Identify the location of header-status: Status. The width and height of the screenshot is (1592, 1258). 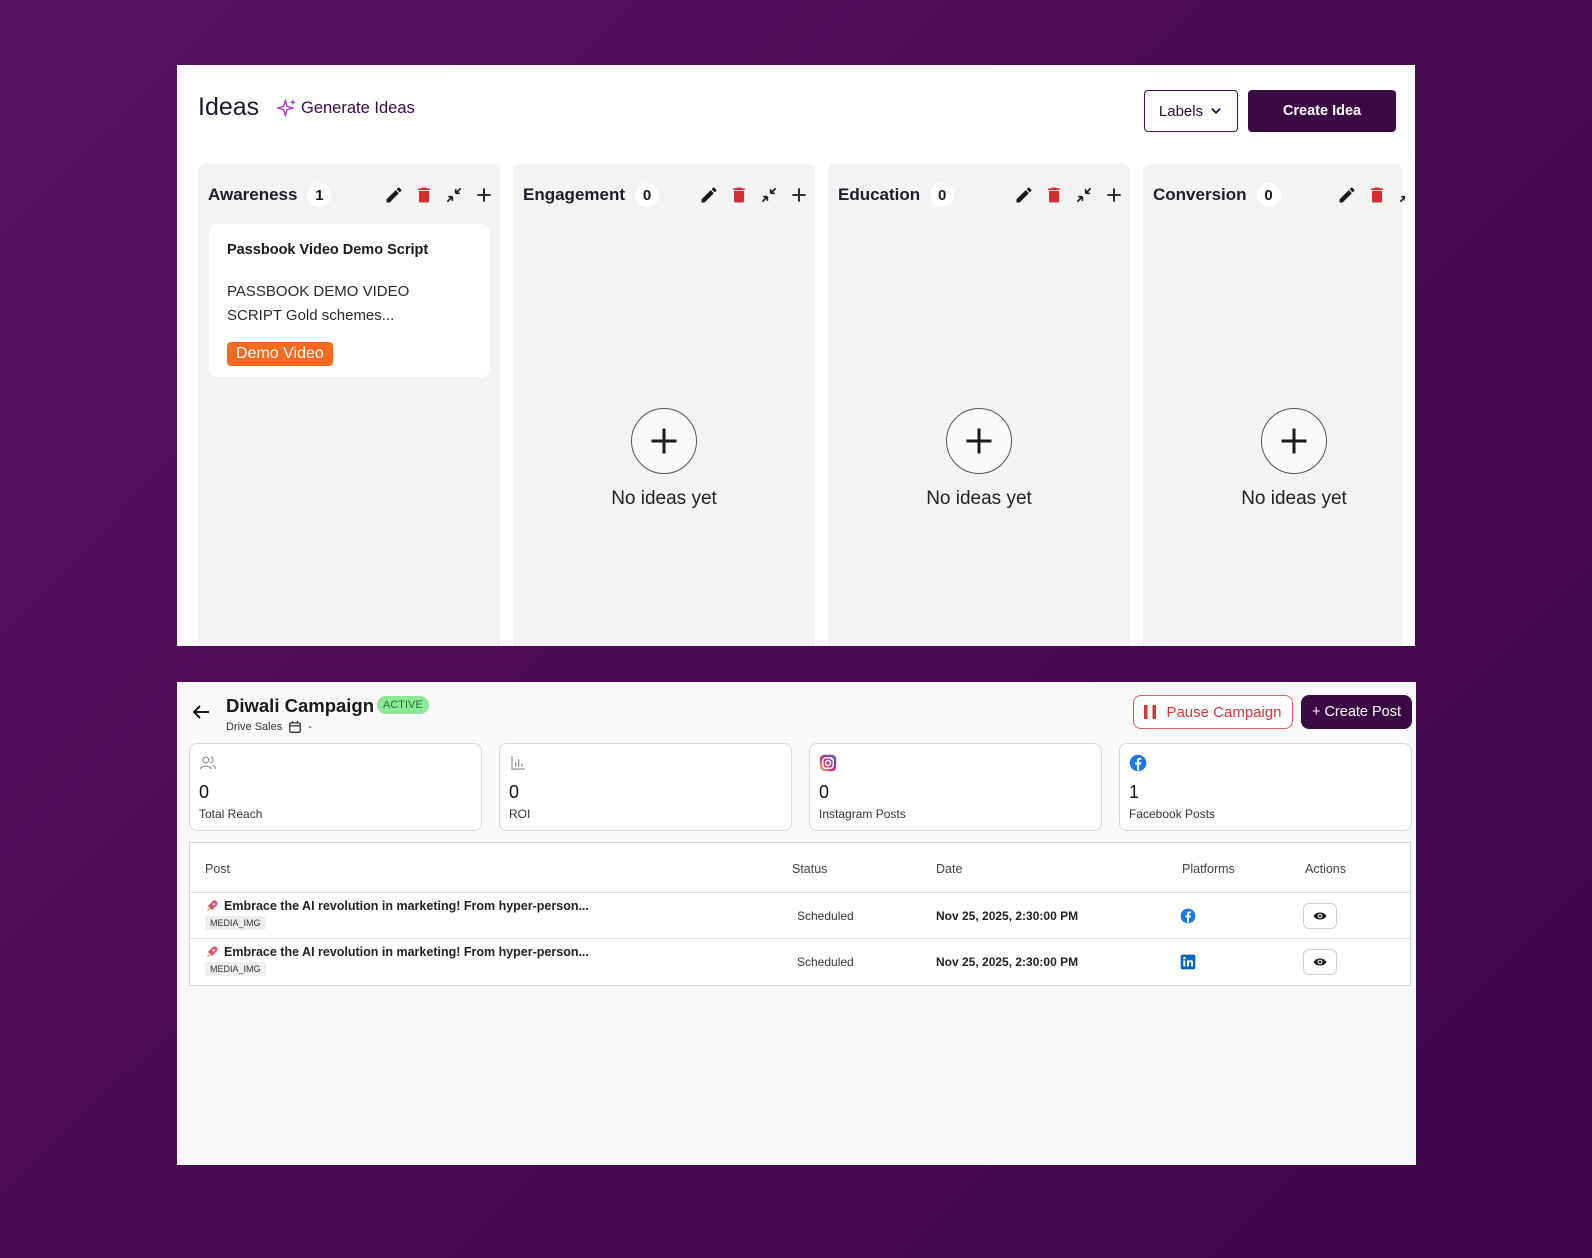
(810, 869).